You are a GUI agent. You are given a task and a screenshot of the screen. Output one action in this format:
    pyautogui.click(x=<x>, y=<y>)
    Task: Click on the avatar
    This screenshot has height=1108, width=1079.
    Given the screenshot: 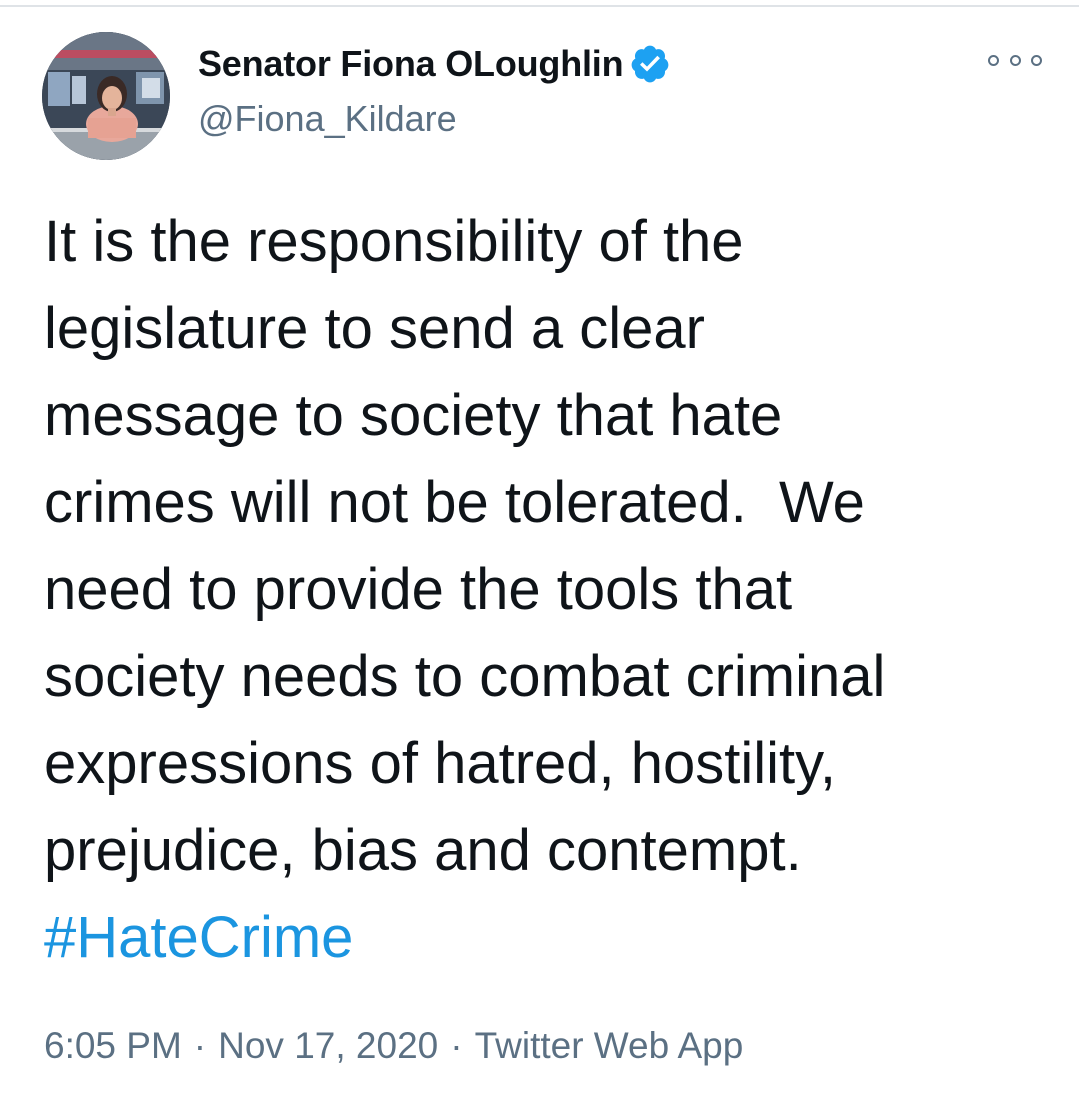 What is the action you would take?
    pyautogui.click(x=106, y=96)
    